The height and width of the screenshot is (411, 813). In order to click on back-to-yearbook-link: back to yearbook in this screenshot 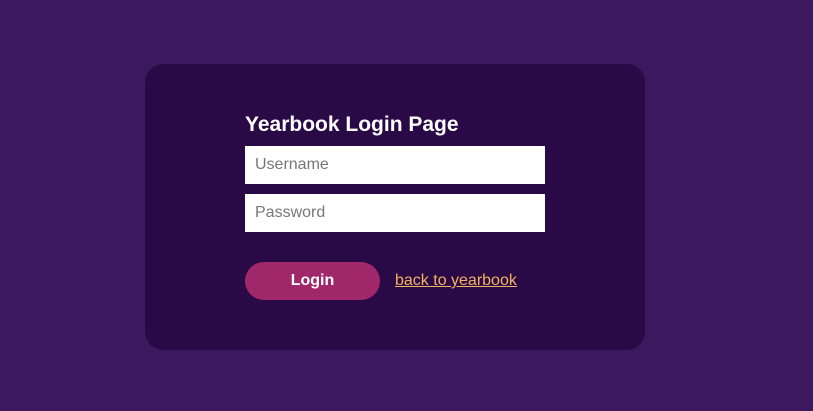, I will do `click(456, 281)`.